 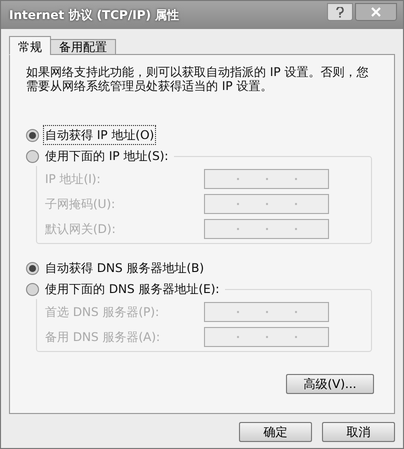 What do you see at coordinates (102, 312) in the screenshot?
I see `field-label: 首选 DNS 服务器(P):` at bounding box center [102, 312].